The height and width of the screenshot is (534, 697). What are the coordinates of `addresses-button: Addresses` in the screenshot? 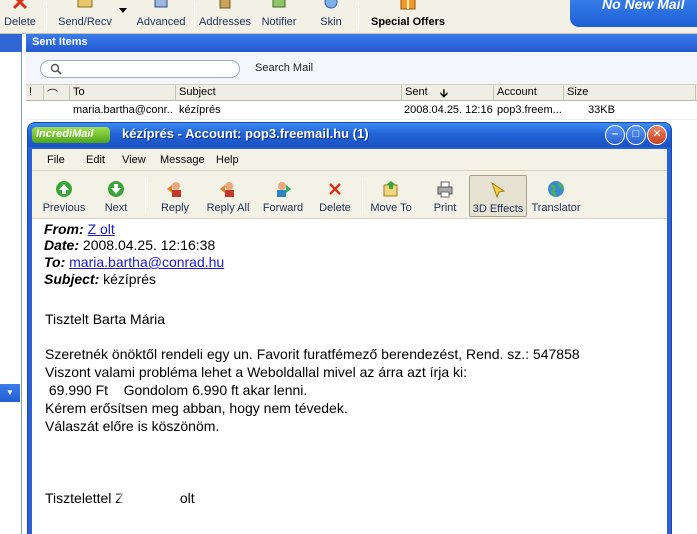 It's located at (225, 17).